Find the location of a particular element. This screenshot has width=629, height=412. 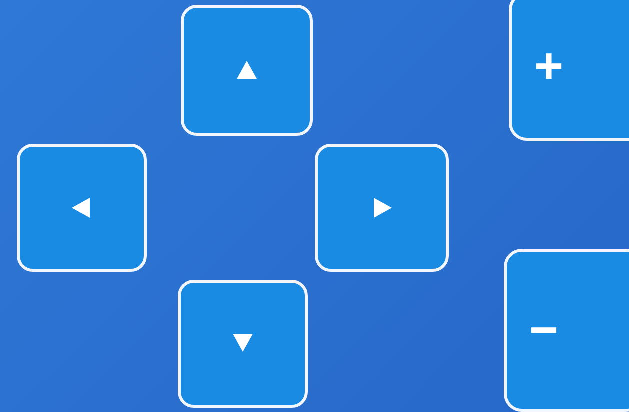

left-arrow-button is located at coordinates (82, 208).